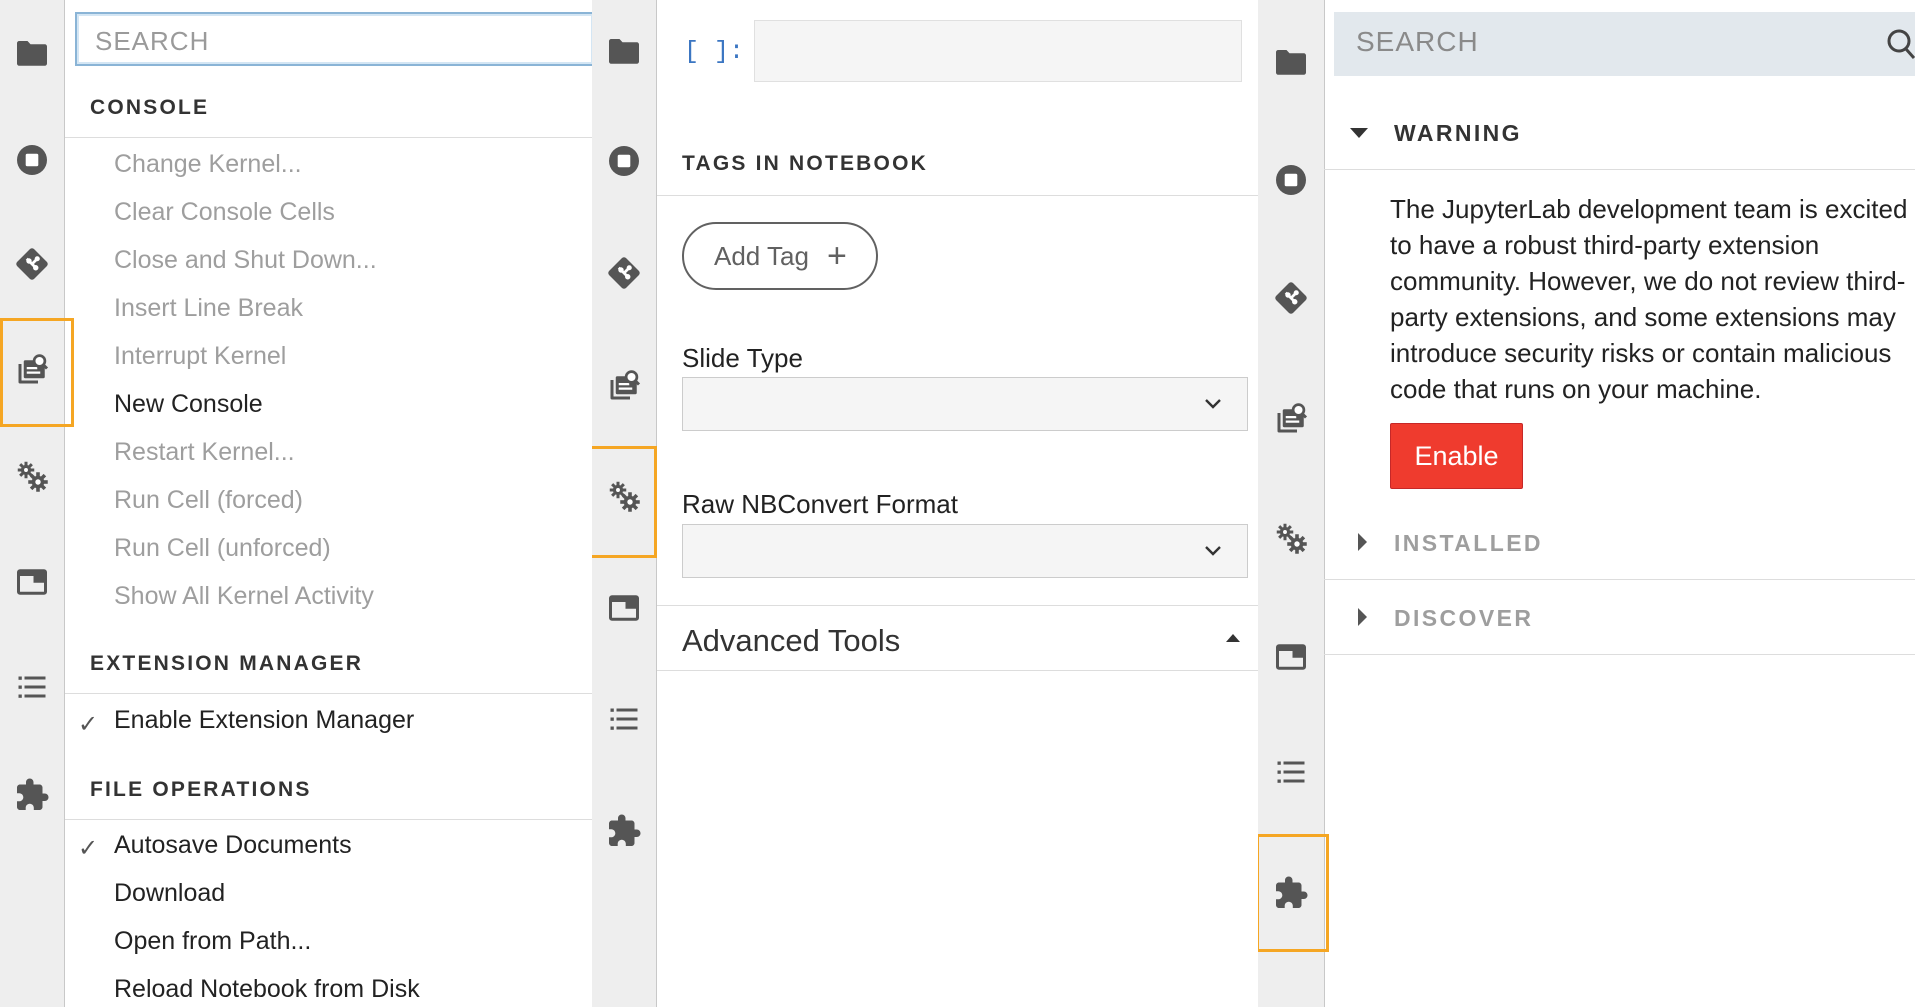 Image resolution: width=1915 pixels, height=1007 pixels. I want to click on tags-header: TAGS IN NOTEBOOK, so click(805, 163).